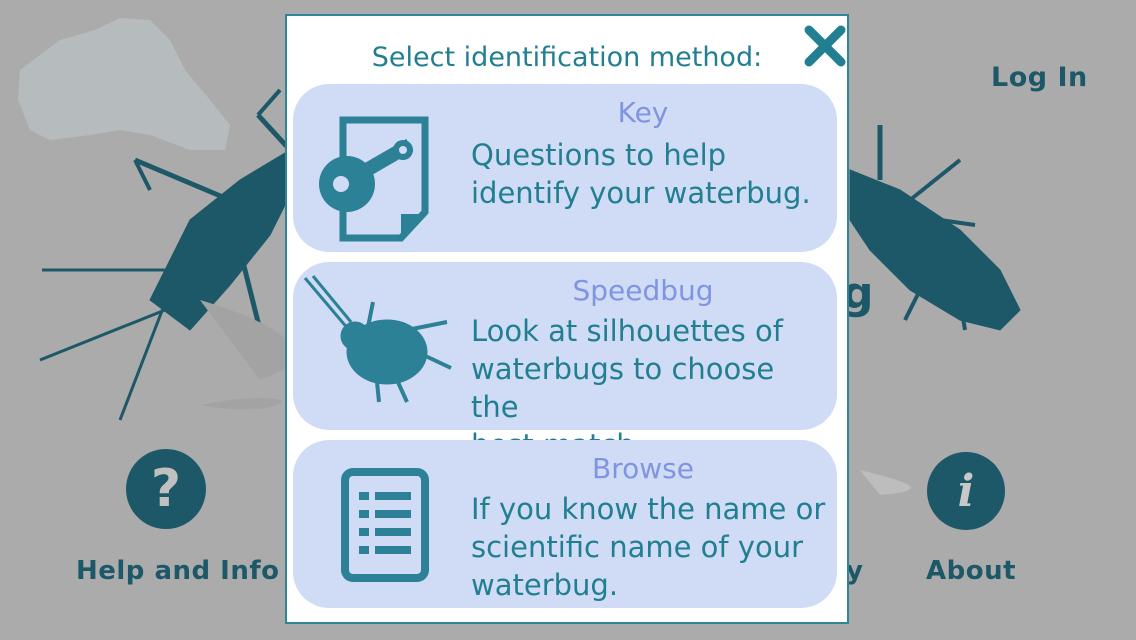 The height and width of the screenshot is (640, 1136). What do you see at coordinates (935, 228) in the screenshot?
I see `right-insect-silhouette` at bounding box center [935, 228].